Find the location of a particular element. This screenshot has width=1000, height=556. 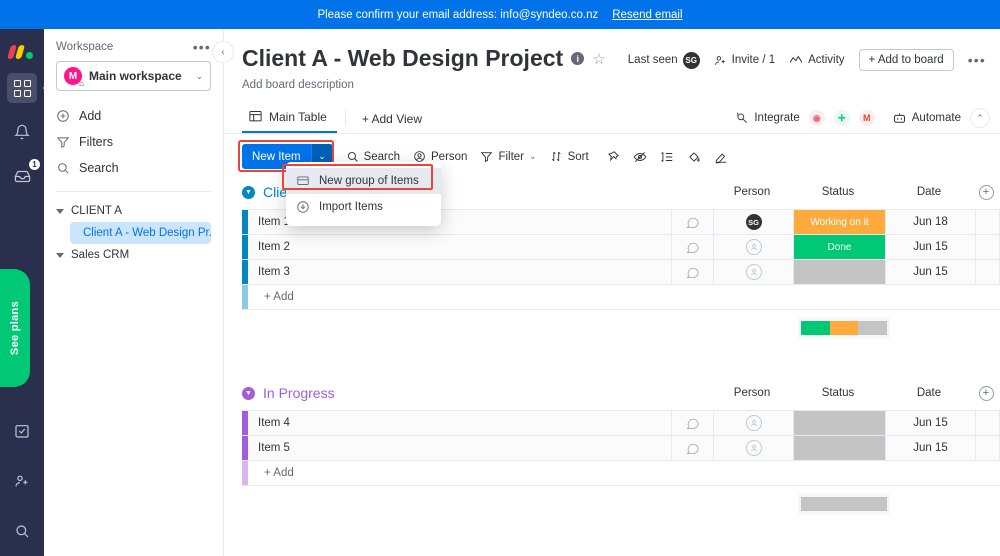

toolbar-sort-button: Sort is located at coordinates (569, 156).